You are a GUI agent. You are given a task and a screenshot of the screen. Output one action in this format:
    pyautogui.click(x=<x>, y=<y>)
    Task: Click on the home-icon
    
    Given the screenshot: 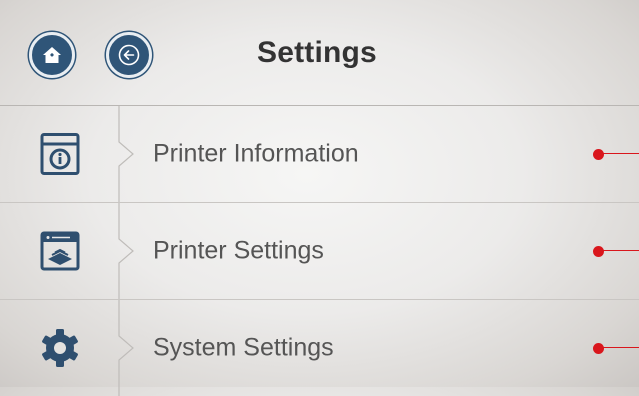 What is the action you would take?
    pyautogui.click(x=52, y=55)
    